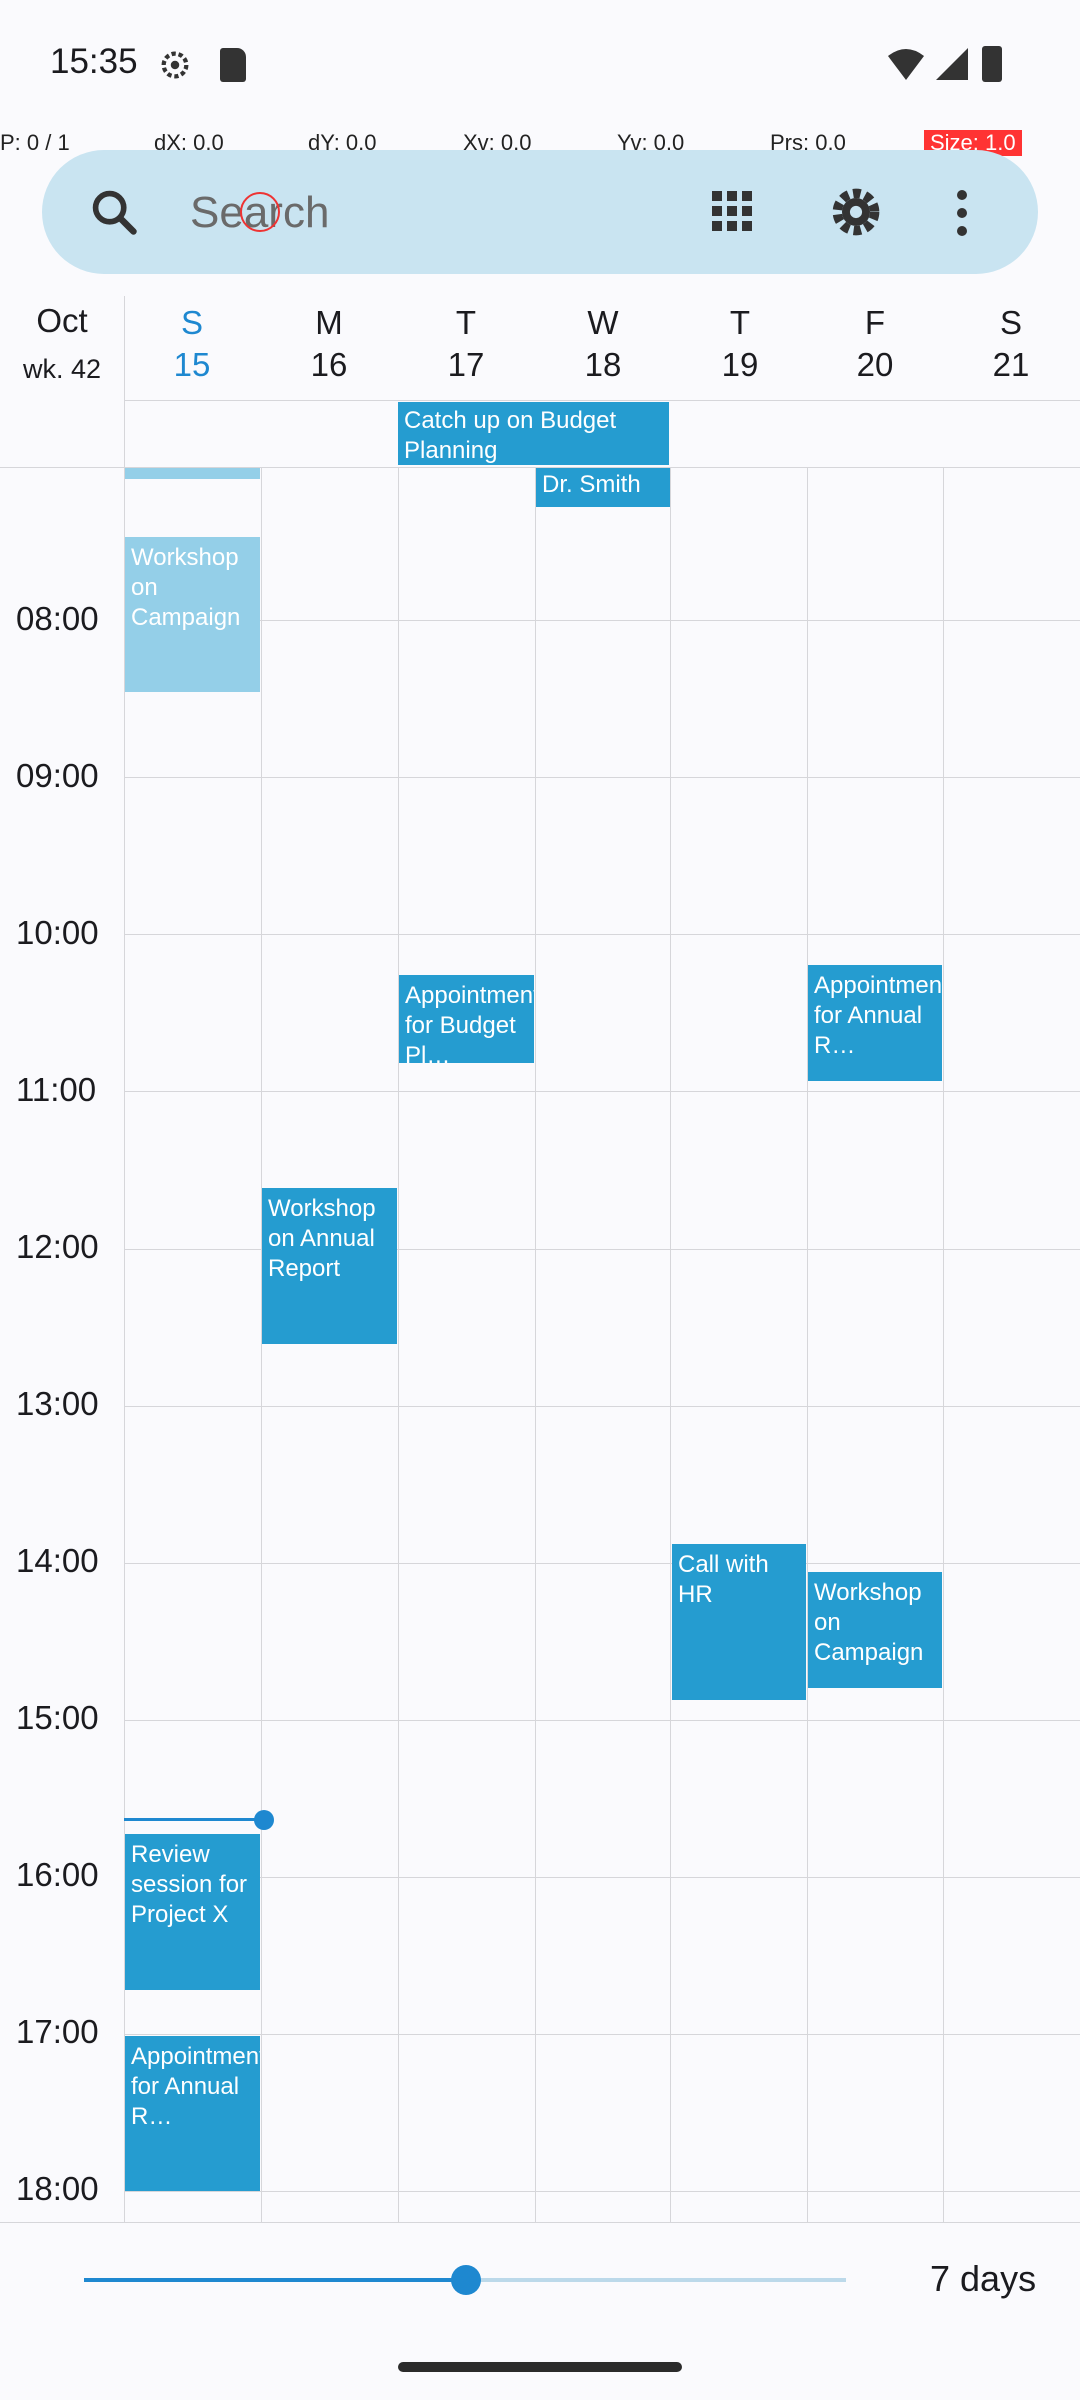  What do you see at coordinates (62, 369) in the screenshot?
I see `week-label: wk. 42` at bounding box center [62, 369].